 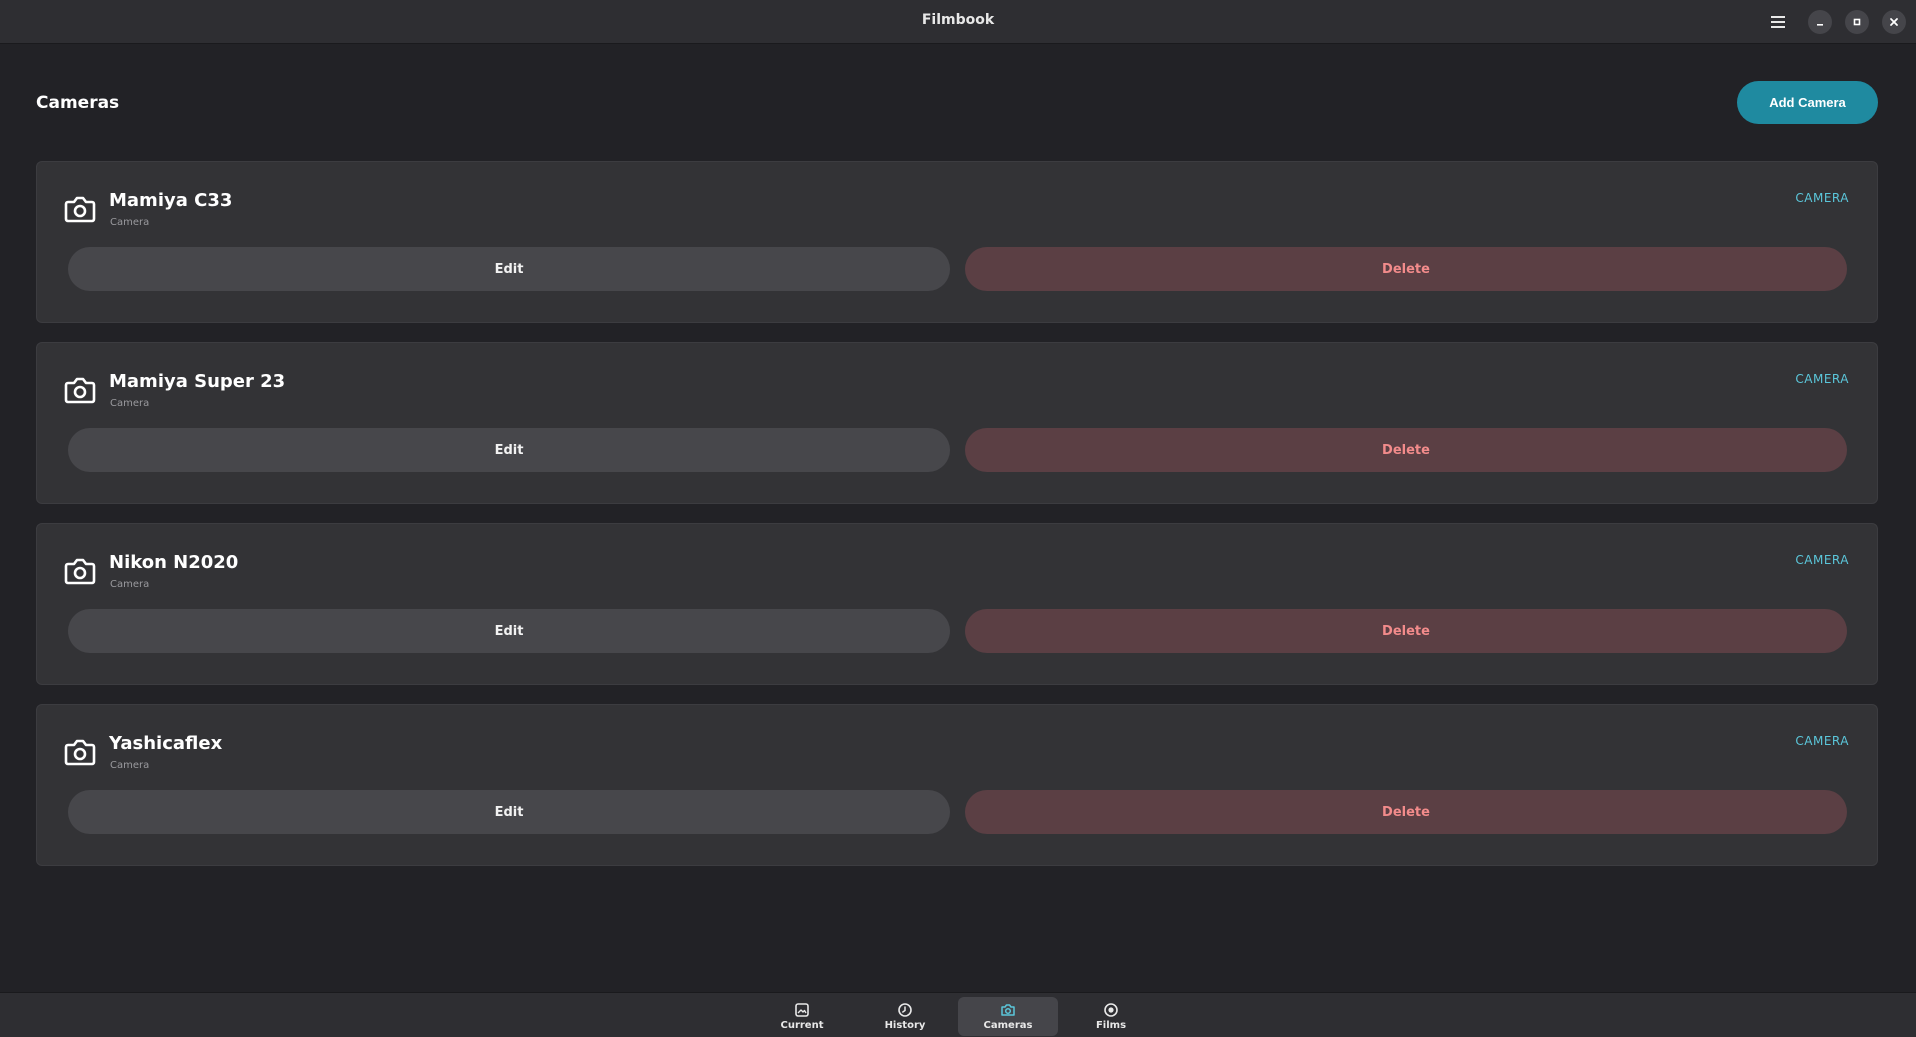 I want to click on maximize-button, so click(x=1857, y=22).